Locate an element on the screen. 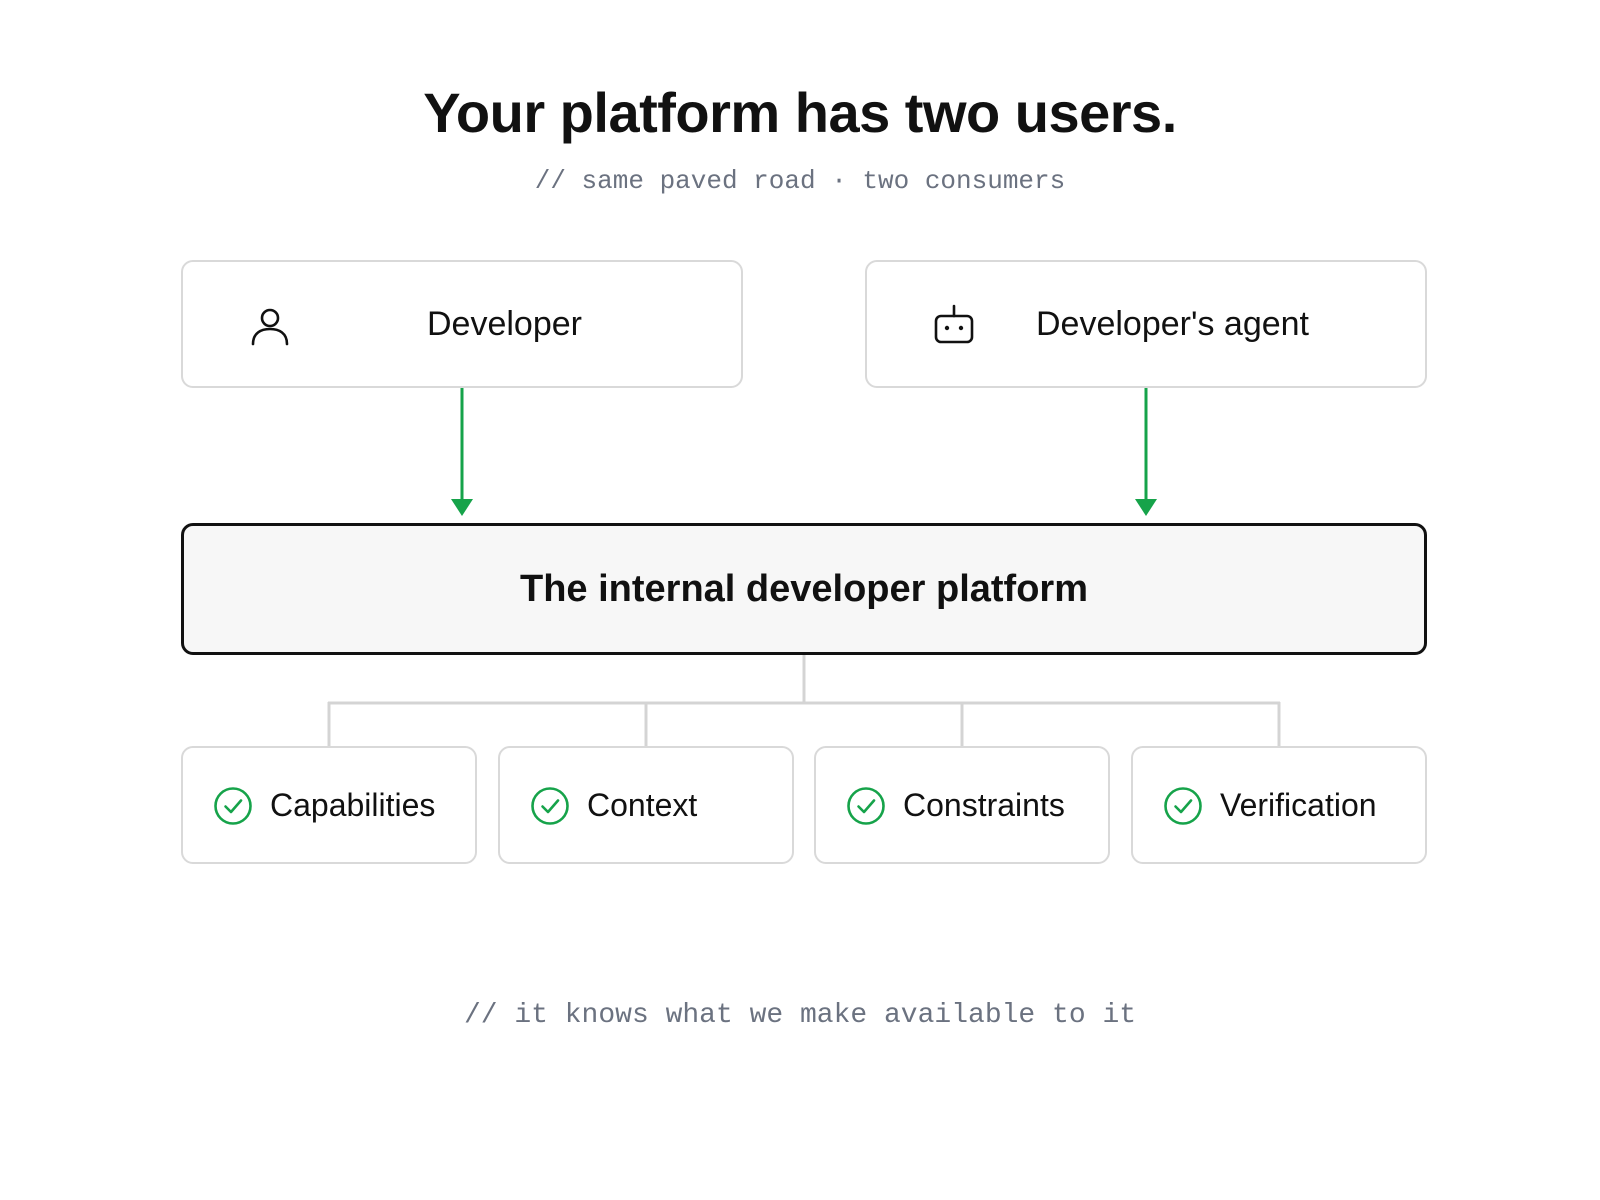 The width and height of the screenshot is (1600, 1200). pillar-label: Constraints is located at coordinates (984, 805).